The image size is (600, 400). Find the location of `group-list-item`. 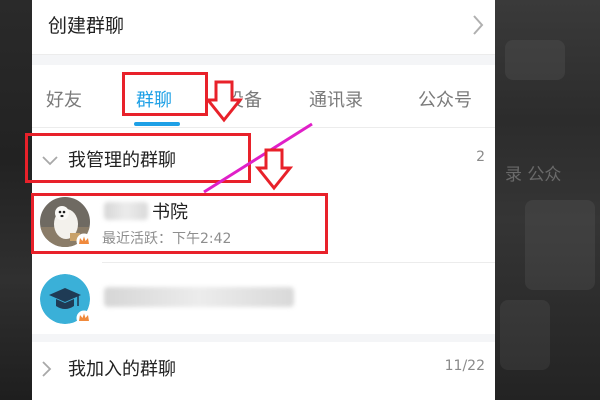

group-list-item is located at coordinates (263, 299).